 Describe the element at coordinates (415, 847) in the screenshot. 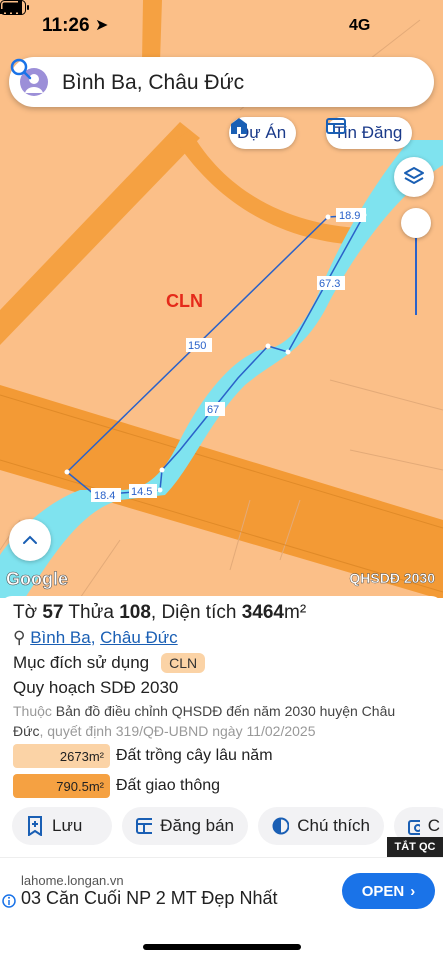

I see `close-ad-button: TẮT QC` at that location.